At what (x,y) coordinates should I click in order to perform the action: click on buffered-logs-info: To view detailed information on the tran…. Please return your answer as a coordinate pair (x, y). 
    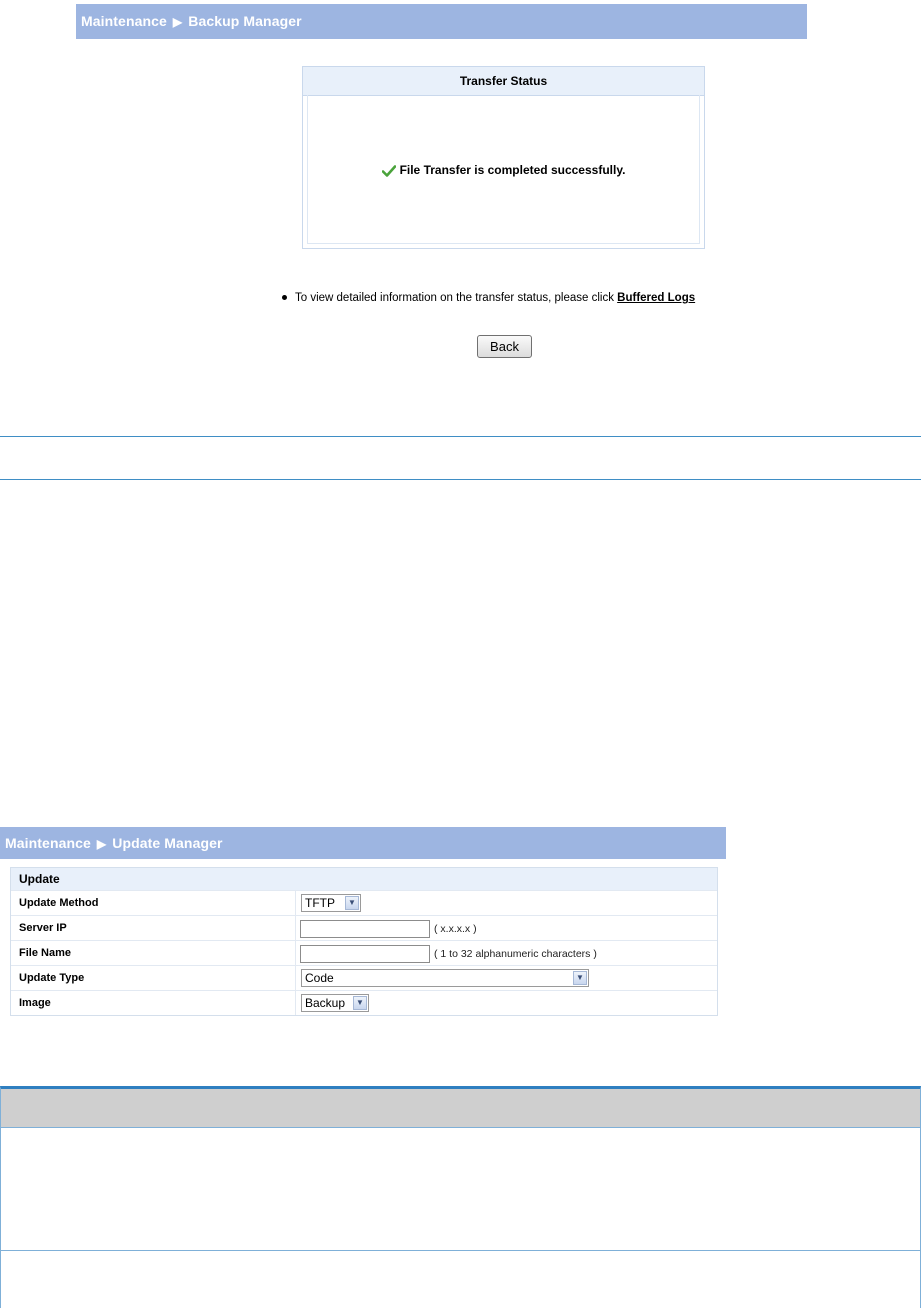
    Looking at the image, I should click on (488, 298).